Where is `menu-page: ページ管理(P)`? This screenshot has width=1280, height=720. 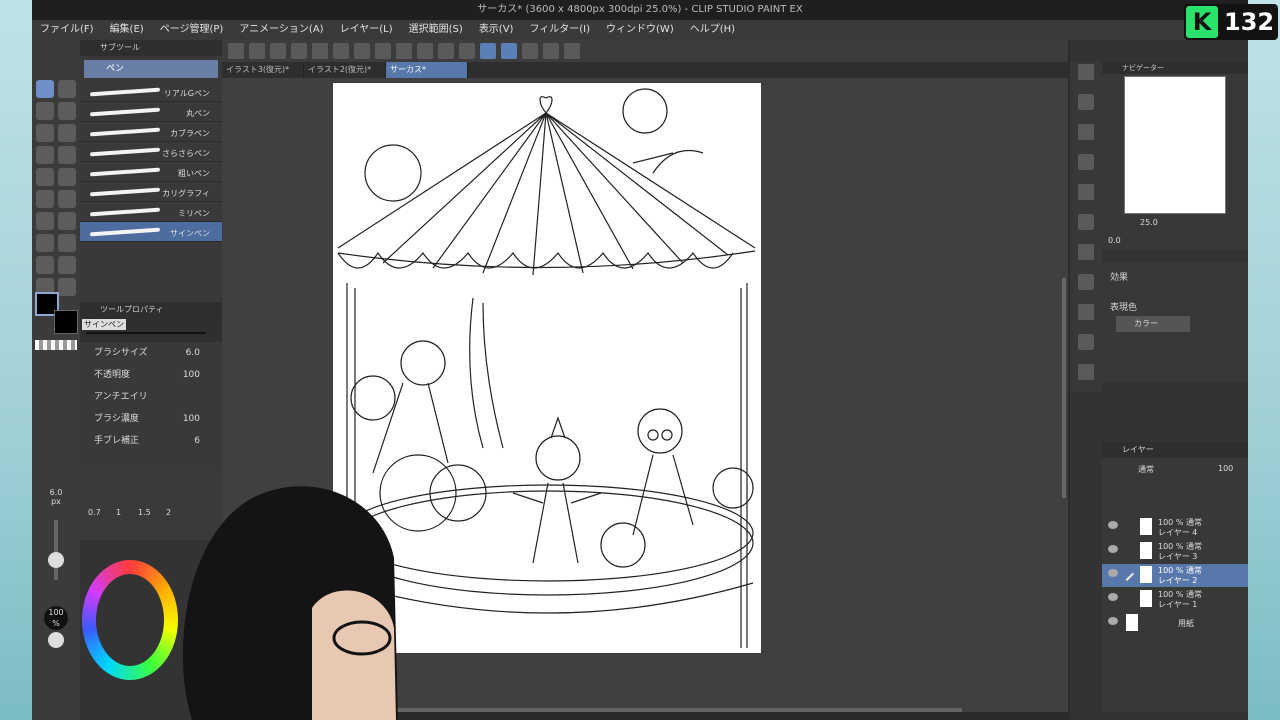
menu-page: ページ管理(P) is located at coordinates (192, 30).